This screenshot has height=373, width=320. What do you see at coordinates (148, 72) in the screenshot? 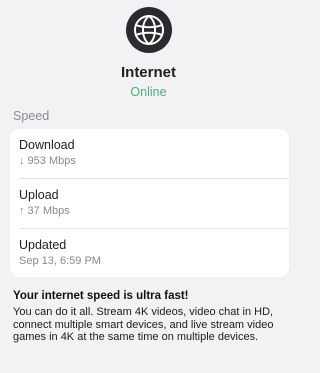
I see `page-title: Internet` at bounding box center [148, 72].